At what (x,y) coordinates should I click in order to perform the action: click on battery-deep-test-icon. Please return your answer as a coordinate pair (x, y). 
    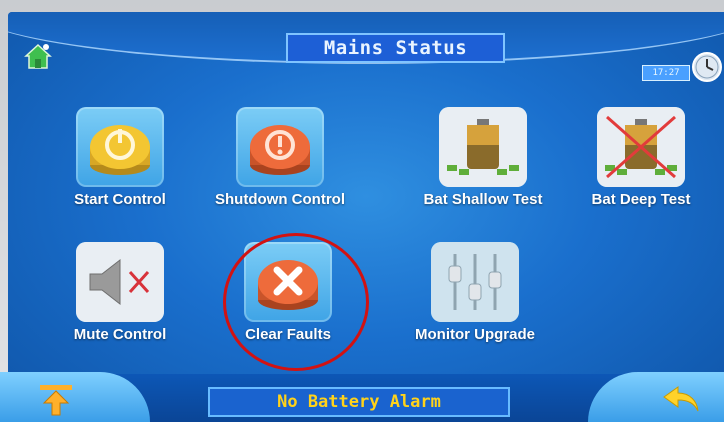
    Looking at the image, I should click on (641, 147).